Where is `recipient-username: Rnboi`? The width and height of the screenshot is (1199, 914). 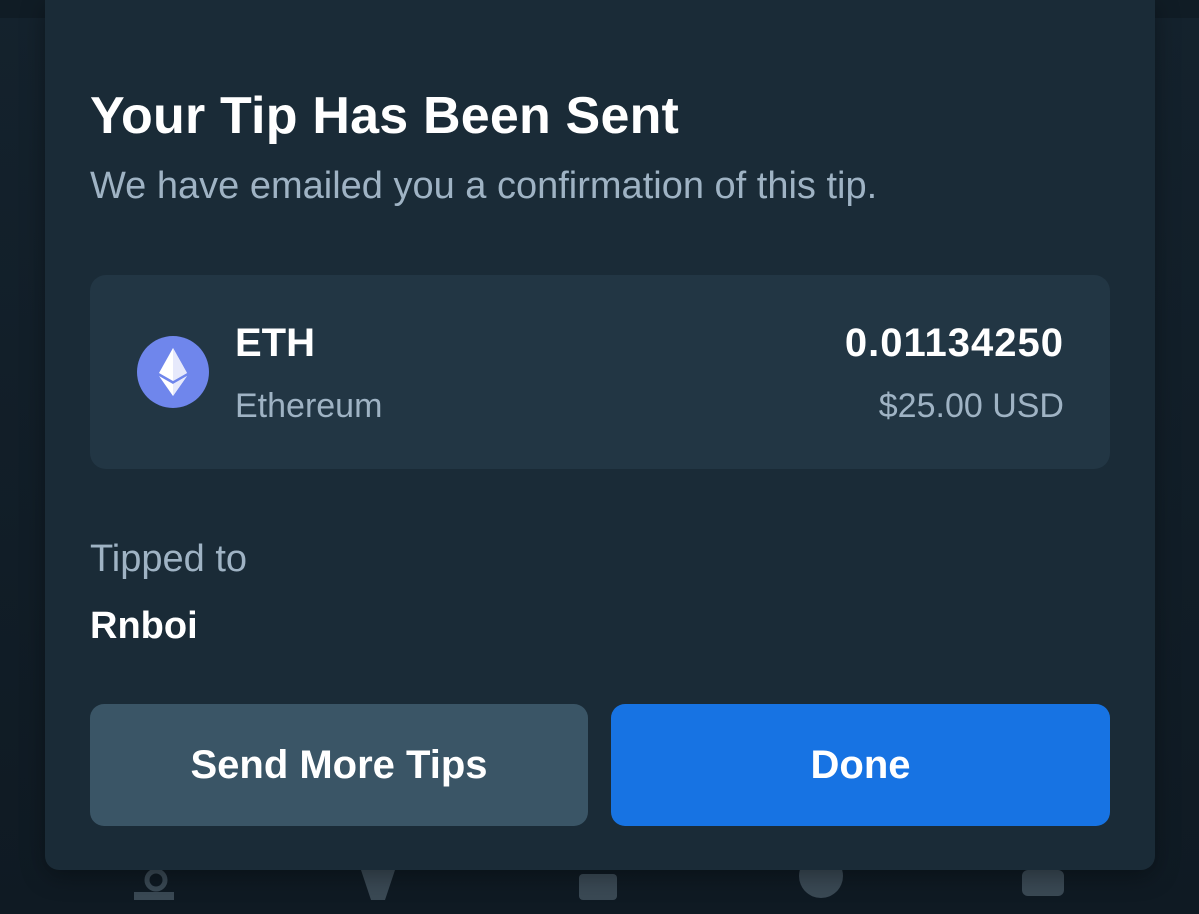
recipient-username: Rnboi is located at coordinates (144, 626).